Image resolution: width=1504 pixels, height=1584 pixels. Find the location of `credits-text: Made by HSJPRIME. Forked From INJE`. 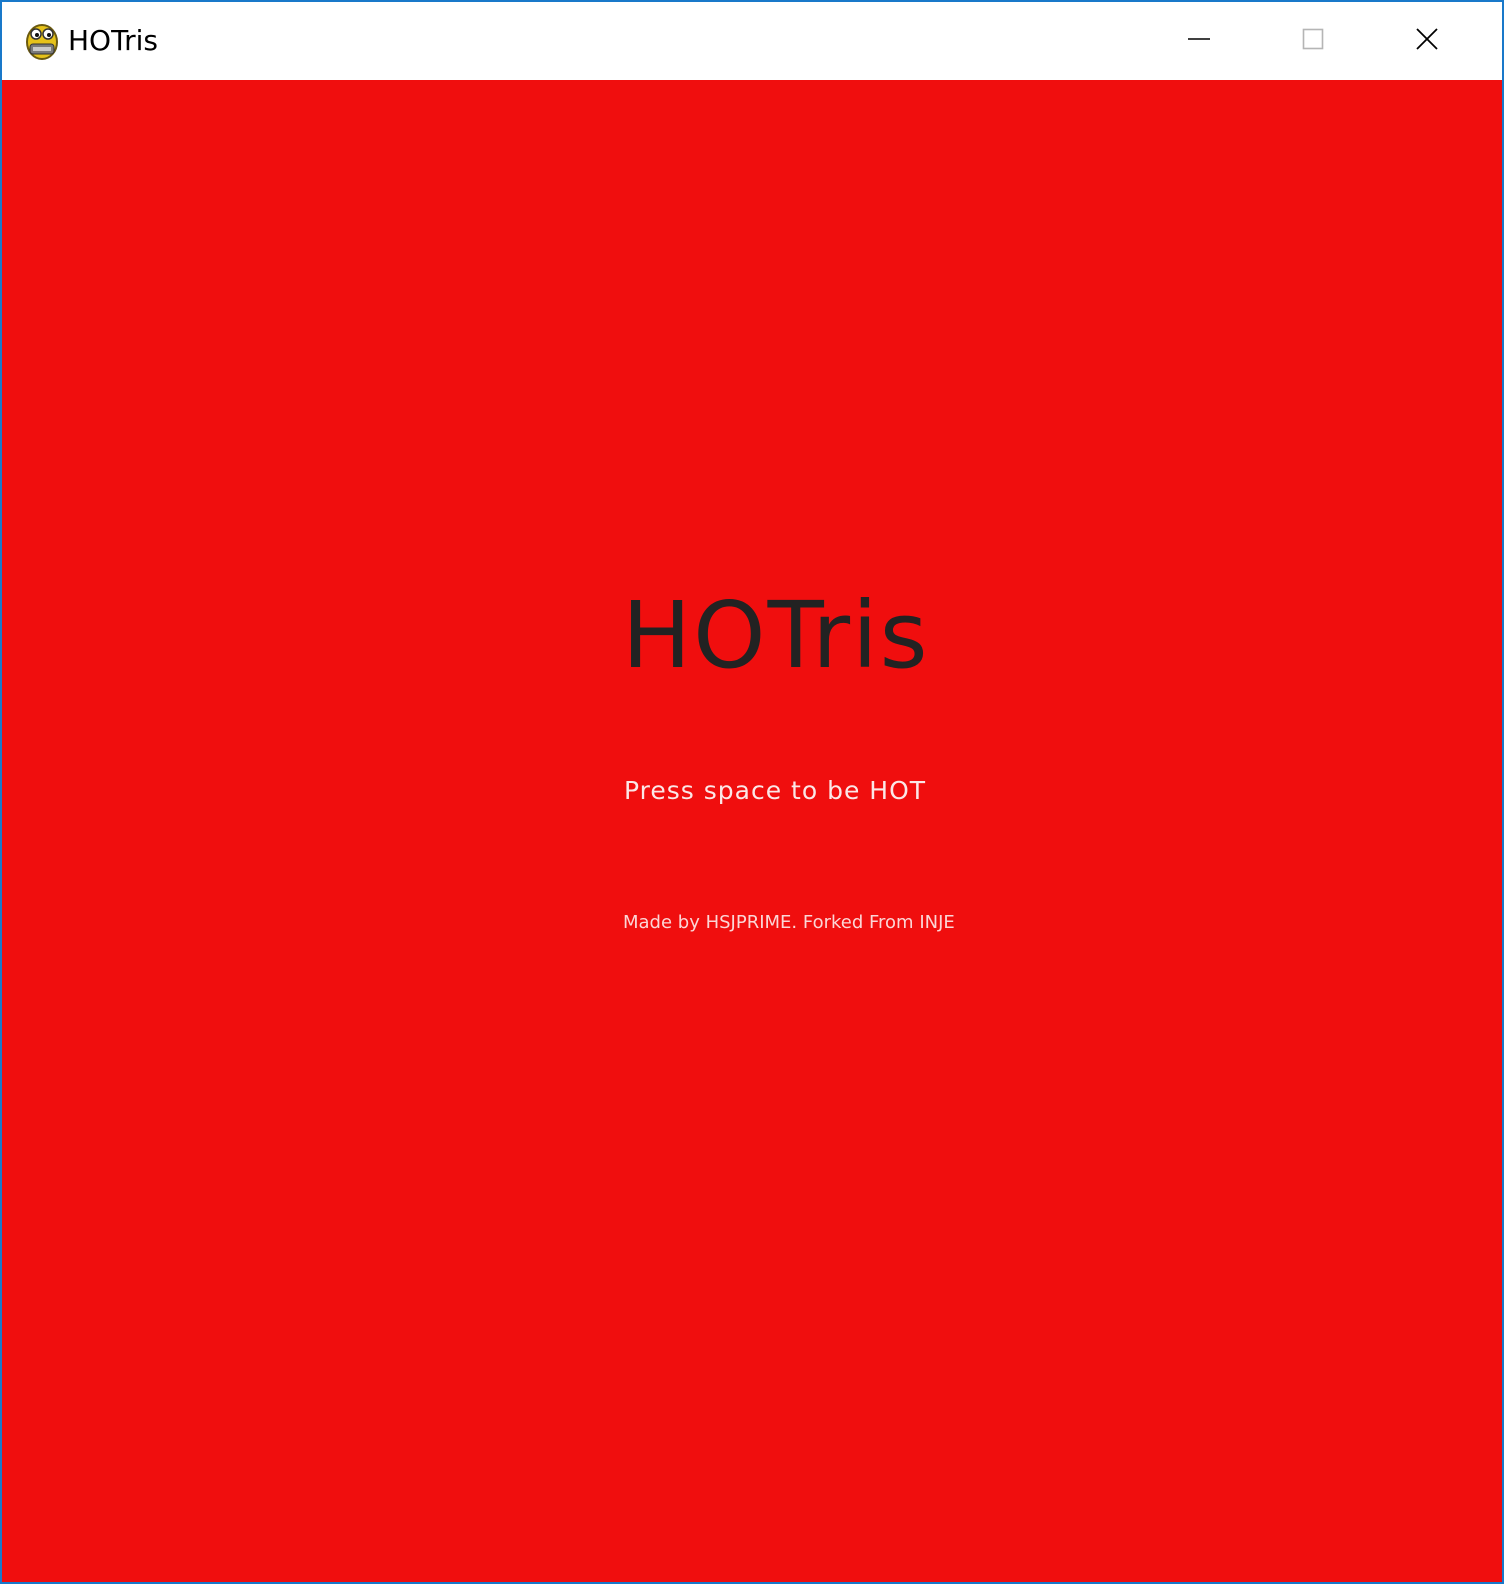

credits-text: Made by HSJPRIME. Forked From INJE is located at coordinates (789, 922).